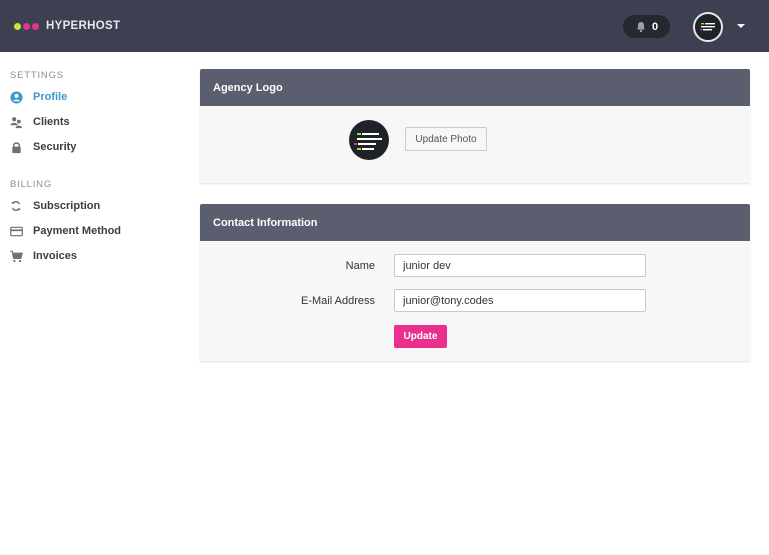  I want to click on users-icon, so click(16, 122).